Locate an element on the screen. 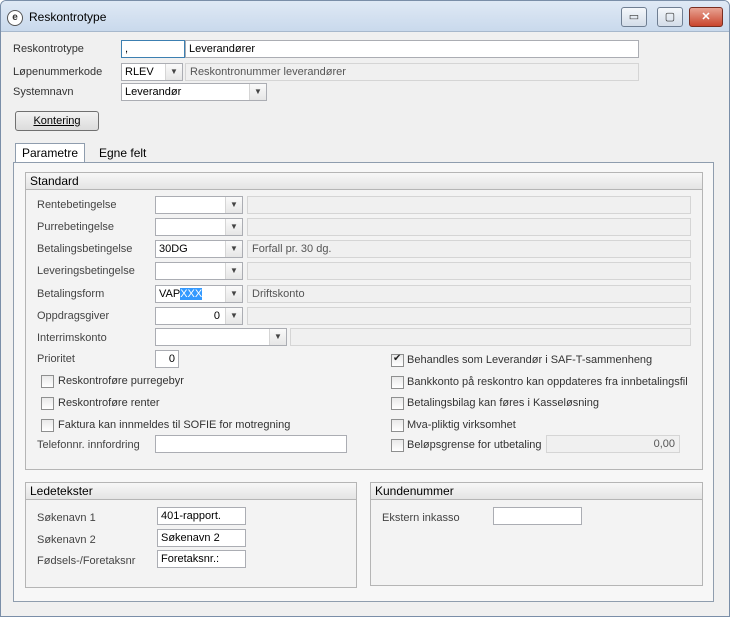 Image resolution: width=730 pixels, height=617 pixels. interrimskonto-combo: ▼ is located at coordinates (221, 337).